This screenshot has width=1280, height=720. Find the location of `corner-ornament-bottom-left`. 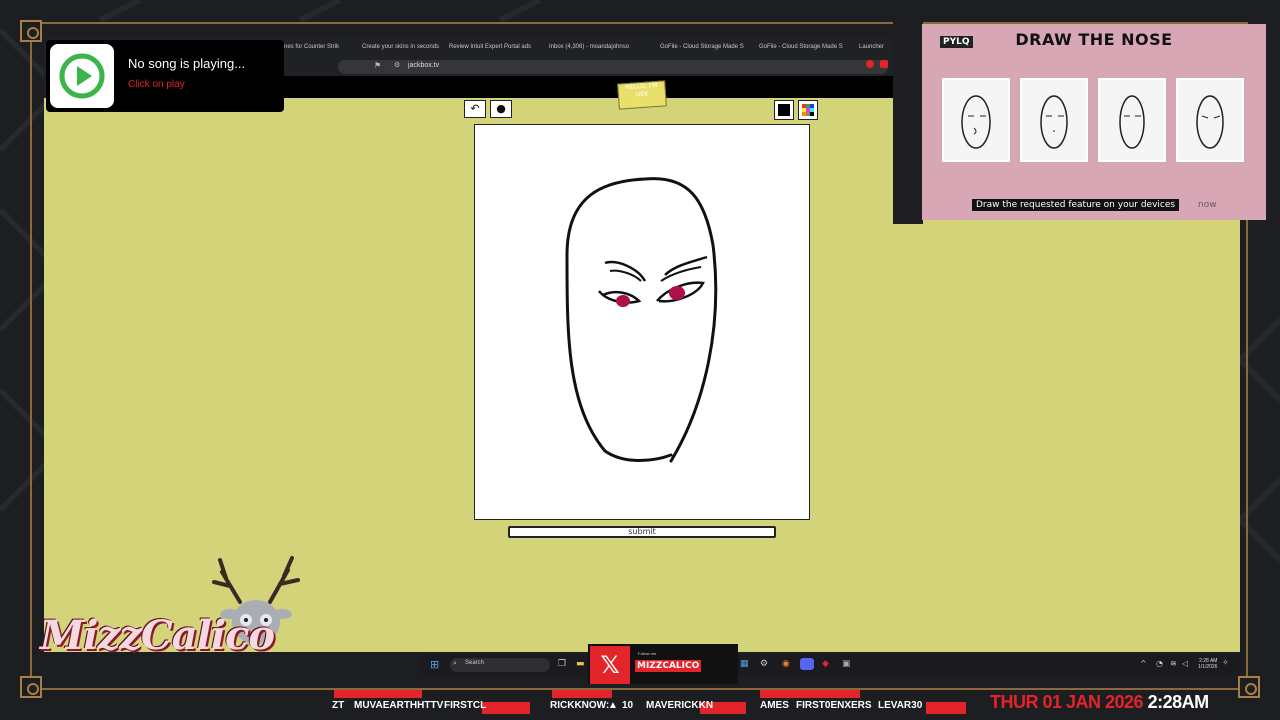

corner-ornament-bottom-left is located at coordinates (31, 687).